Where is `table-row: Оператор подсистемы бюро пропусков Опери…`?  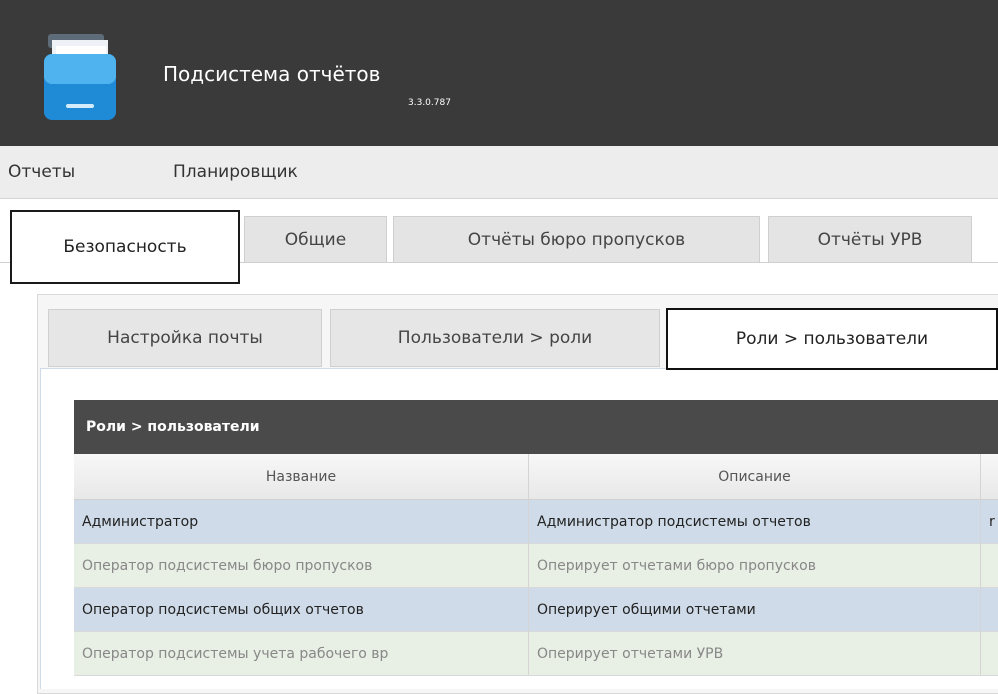
table-row: Оператор подсистемы бюро пропусков Опери… is located at coordinates (536, 566).